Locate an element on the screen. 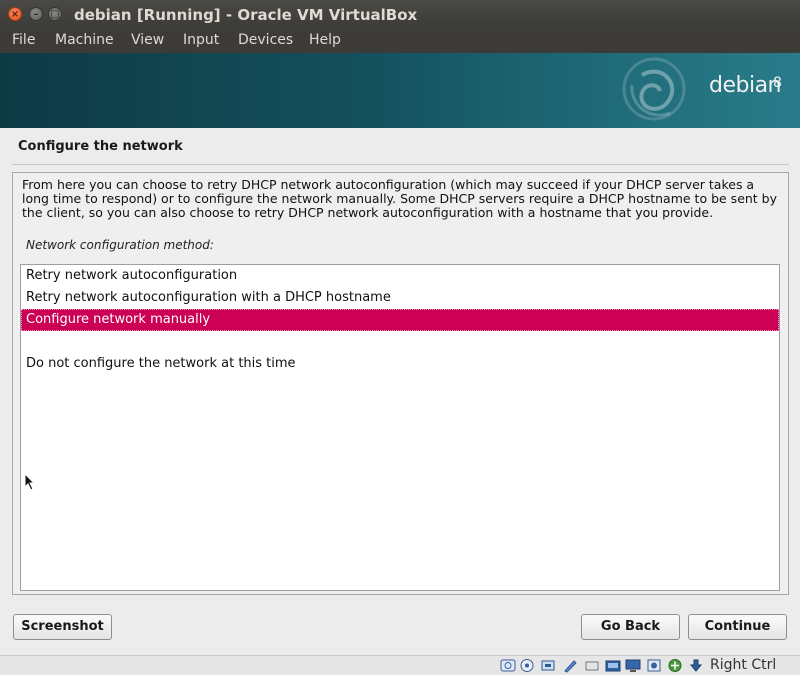  title-divider is located at coordinates (400, 164).